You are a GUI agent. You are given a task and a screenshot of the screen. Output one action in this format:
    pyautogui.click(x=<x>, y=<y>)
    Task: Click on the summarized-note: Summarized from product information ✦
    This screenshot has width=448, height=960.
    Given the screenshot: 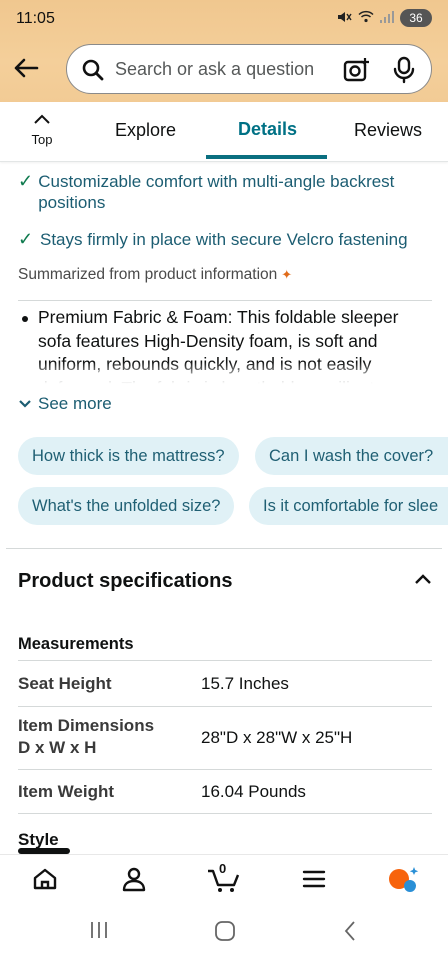 What is the action you would take?
    pyautogui.click(x=155, y=275)
    